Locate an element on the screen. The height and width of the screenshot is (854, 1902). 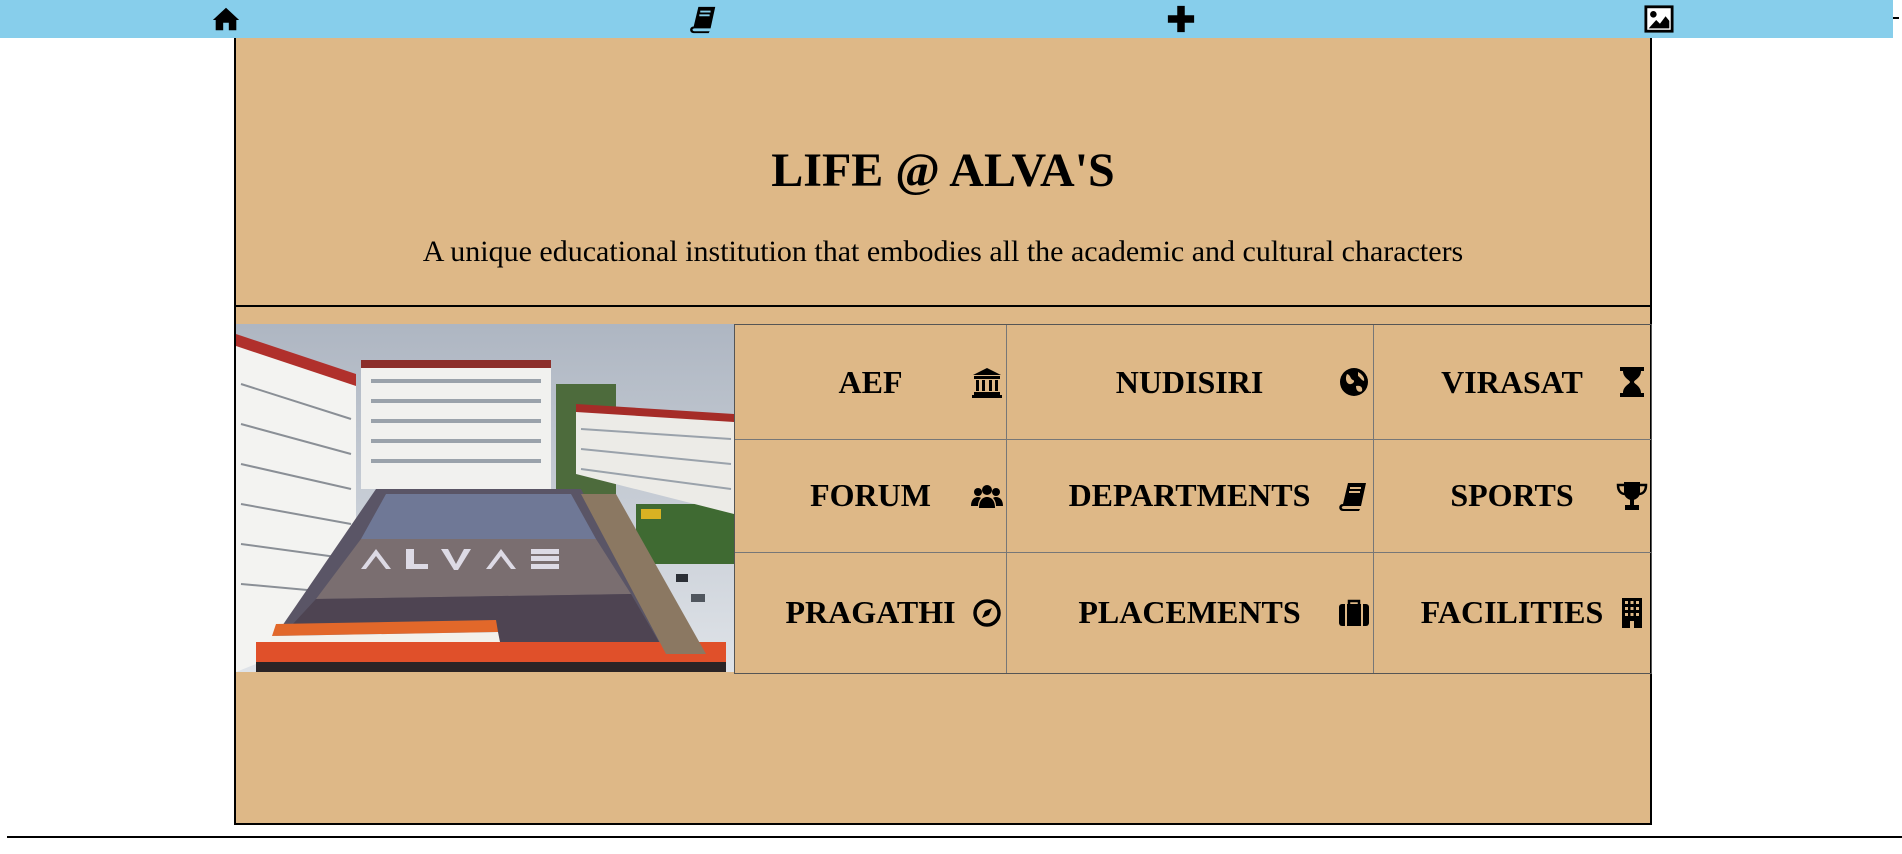
users-icon is located at coordinates (987, 496).